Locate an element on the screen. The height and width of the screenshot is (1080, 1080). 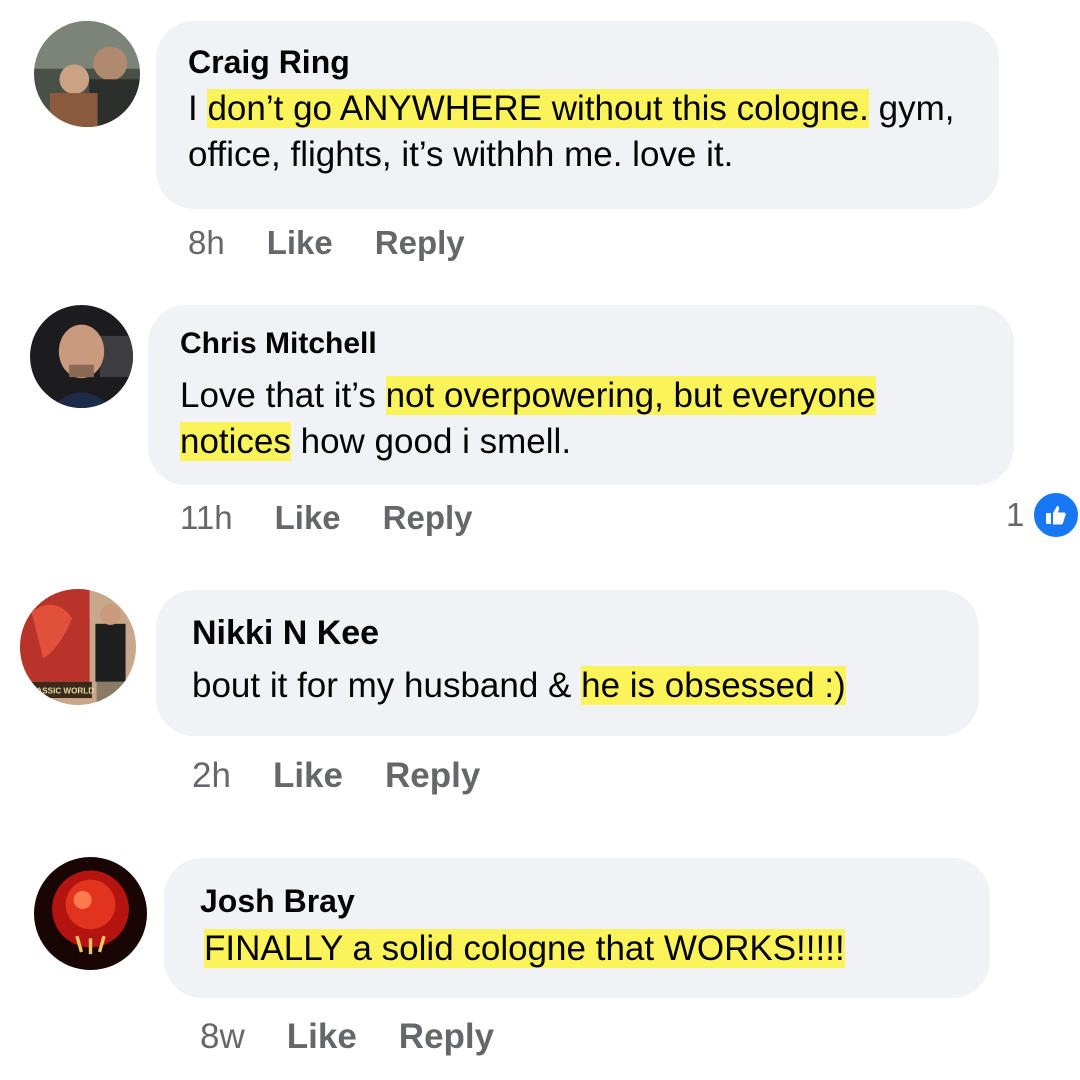
comment-author: Chris Mitchell is located at coordinates (278, 344).